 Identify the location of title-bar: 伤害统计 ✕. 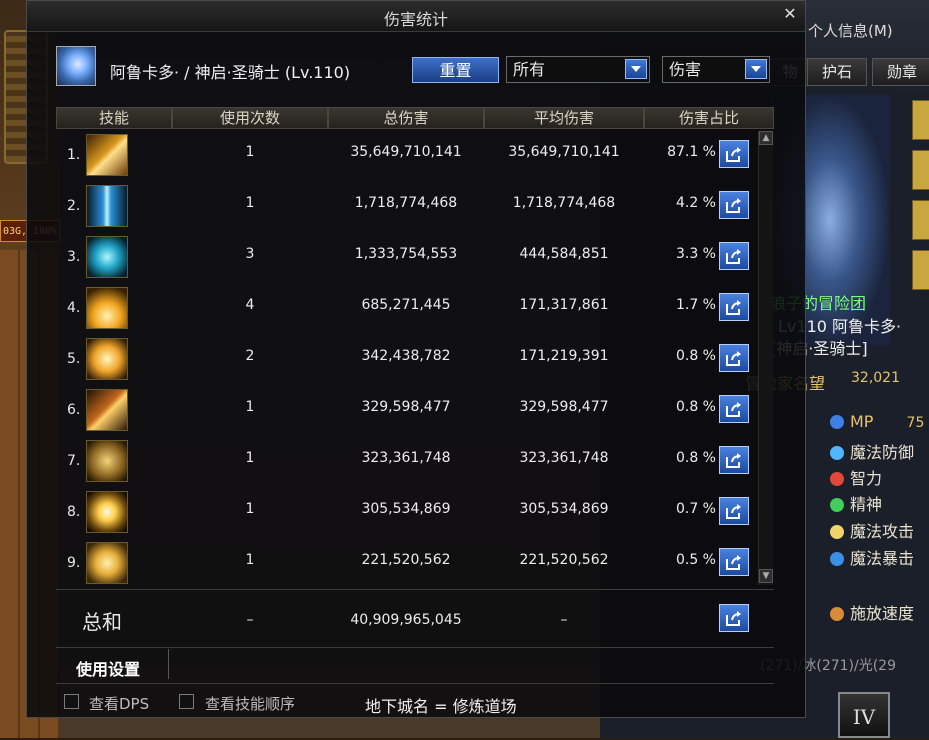
(416, 16).